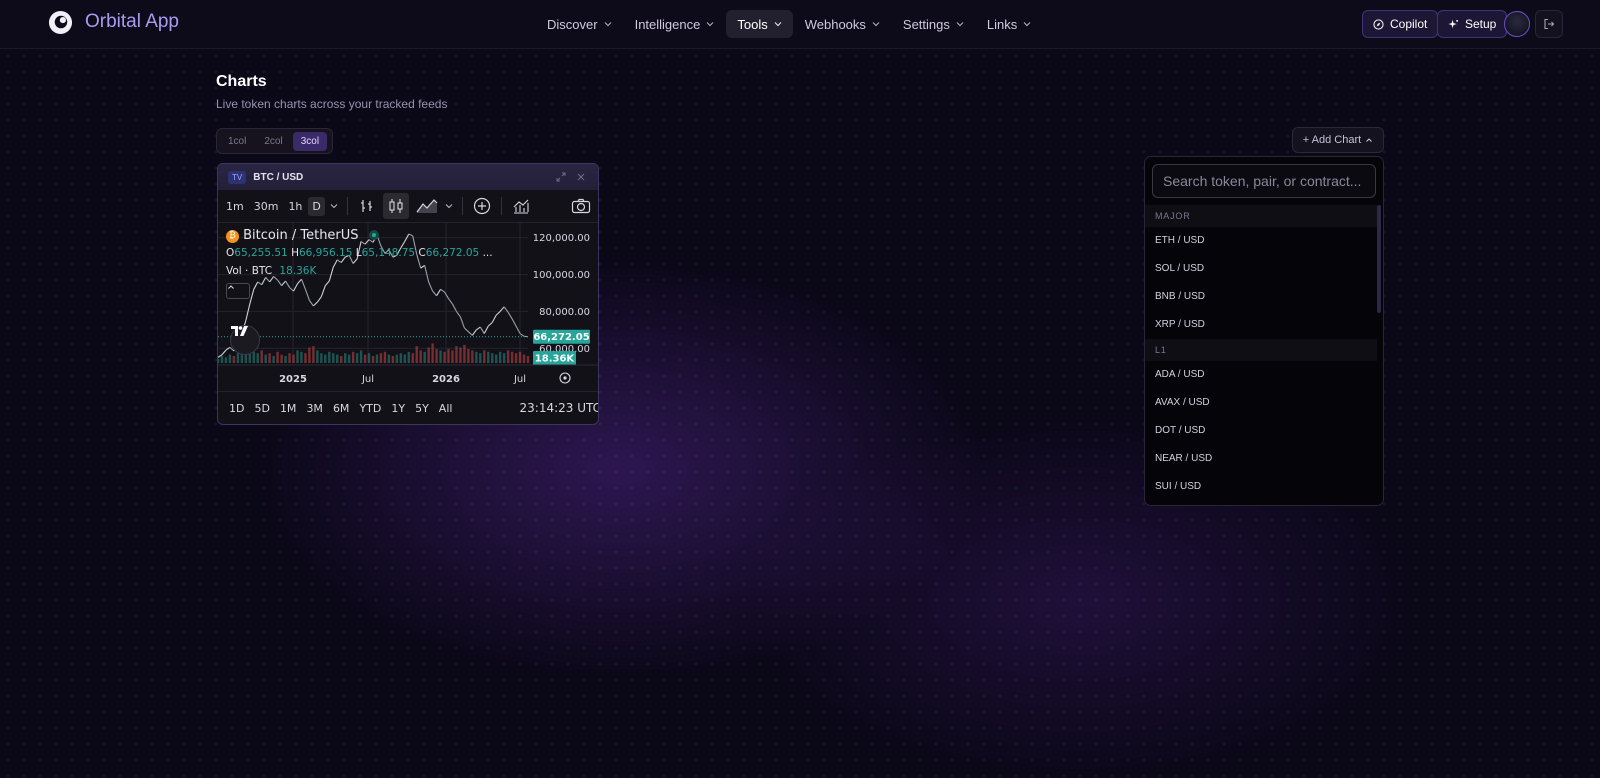 The height and width of the screenshot is (778, 1600). I want to click on menu-label: Links, so click(1002, 24).